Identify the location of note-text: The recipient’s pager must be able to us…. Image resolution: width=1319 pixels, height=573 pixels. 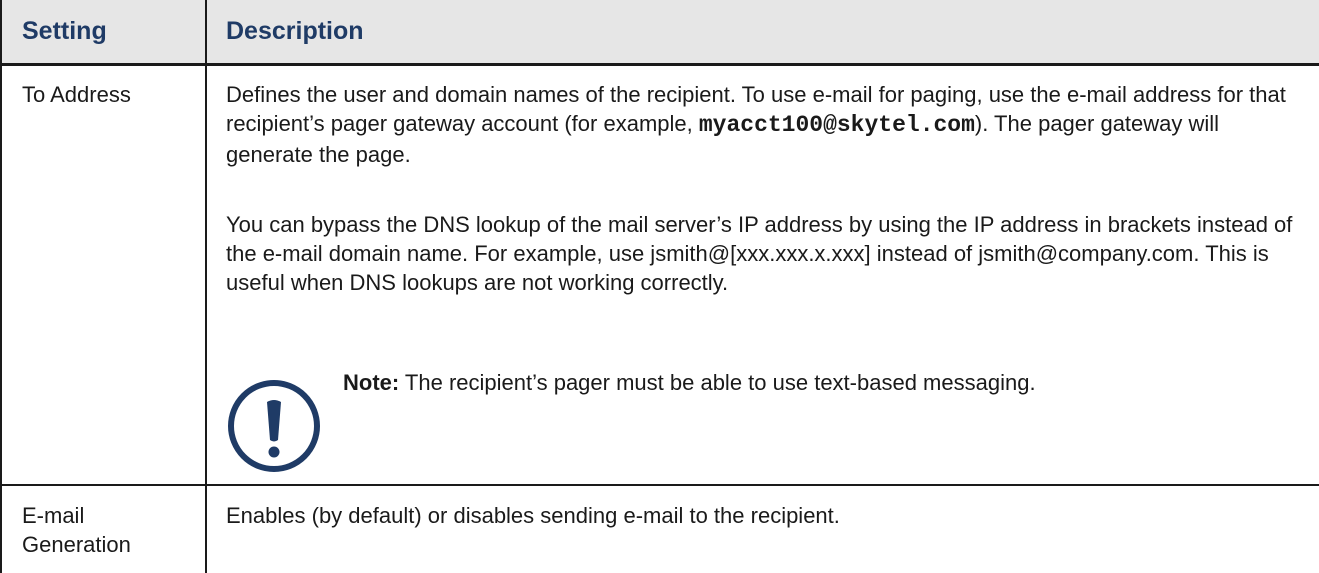
(717, 382).